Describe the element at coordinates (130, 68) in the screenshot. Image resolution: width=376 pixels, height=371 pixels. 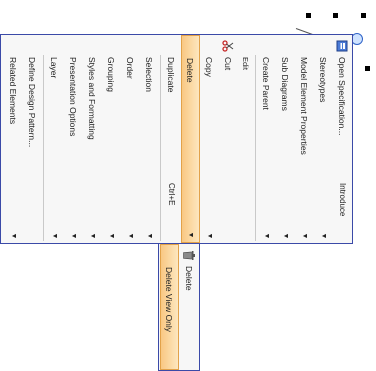
I see `menu-item-label: Order` at that location.